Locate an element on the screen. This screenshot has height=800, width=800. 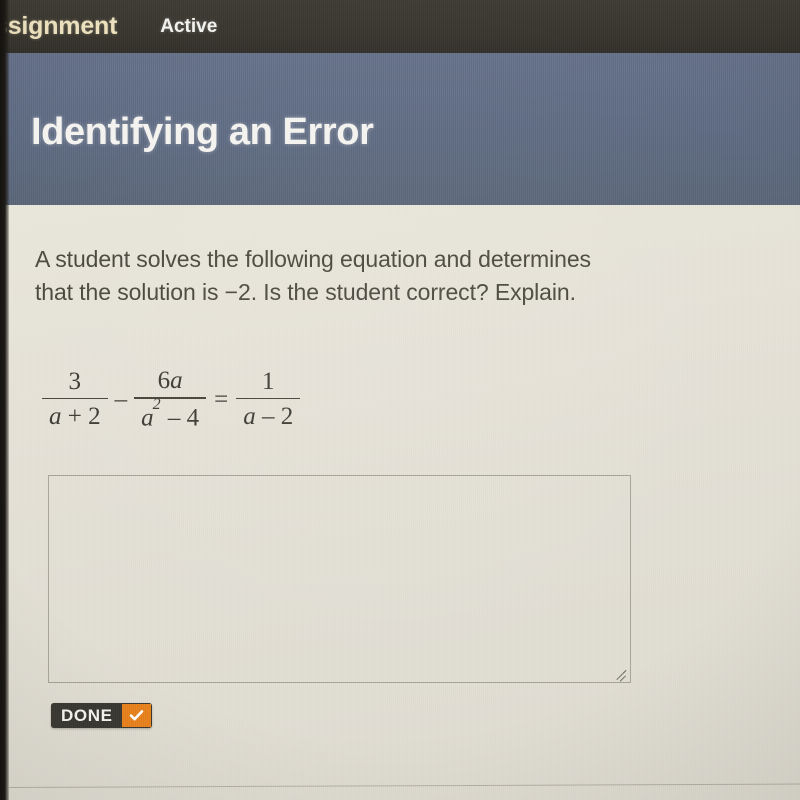
fraction-1-denominator-rest: + 2 is located at coordinates (81, 417).